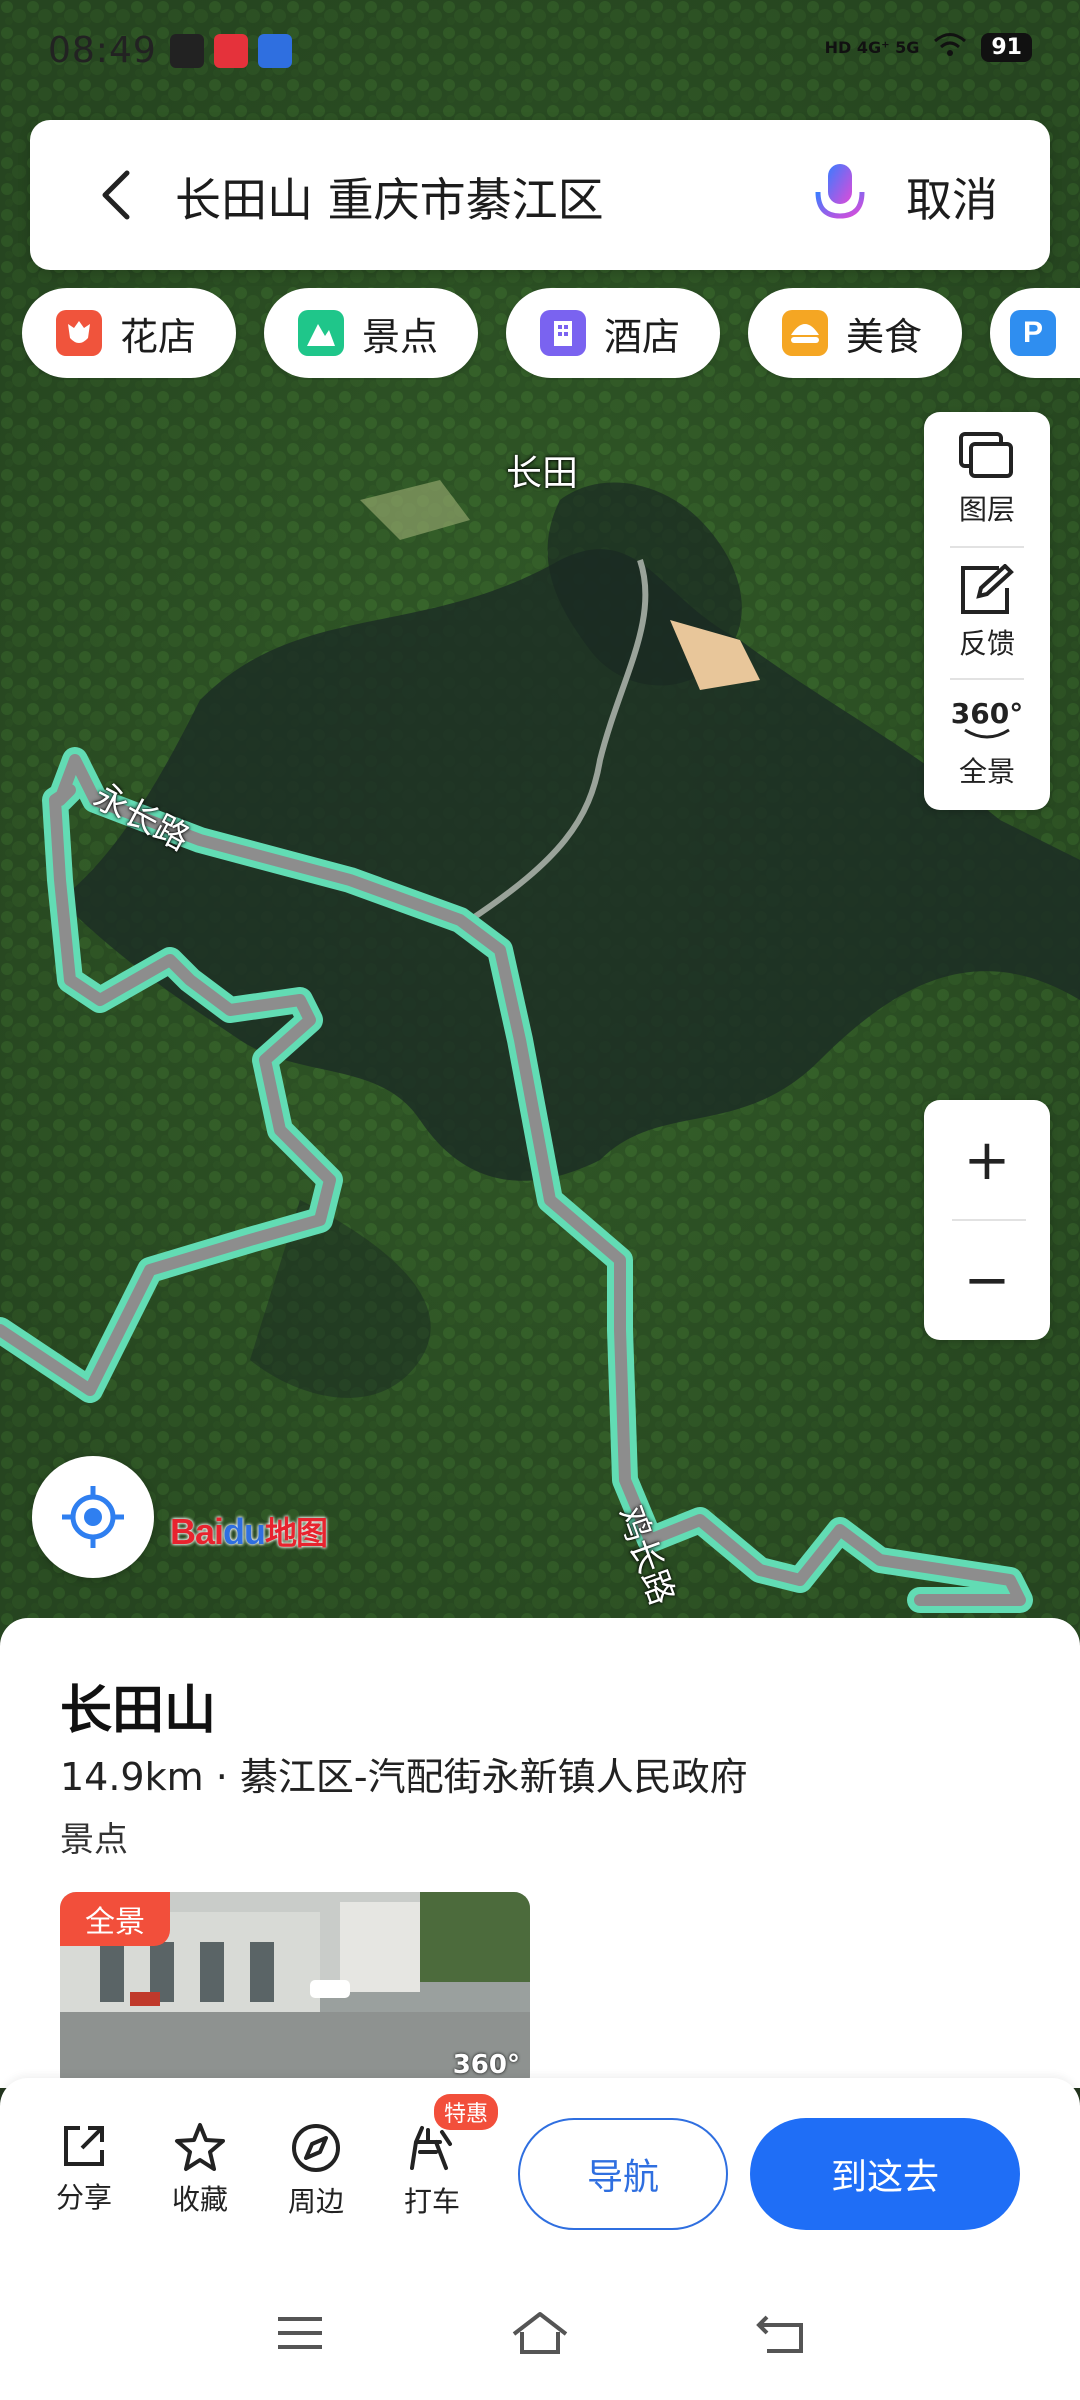 The image size is (1080, 2400). Describe the element at coordinates (987, 589) in the screenshot. I see `edit-icon` at that location.